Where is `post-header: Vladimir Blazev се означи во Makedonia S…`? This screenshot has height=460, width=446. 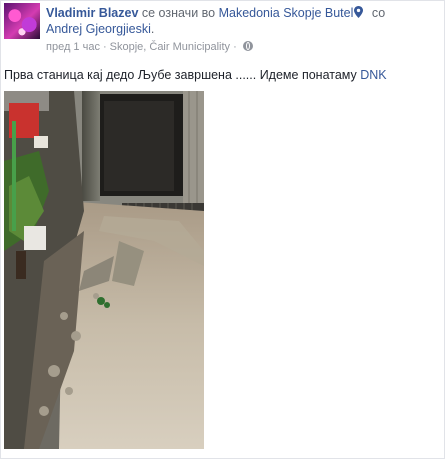
post-header: Vladimir Blazev се означи во Makedonia S… is located at coordinates (224, 29).